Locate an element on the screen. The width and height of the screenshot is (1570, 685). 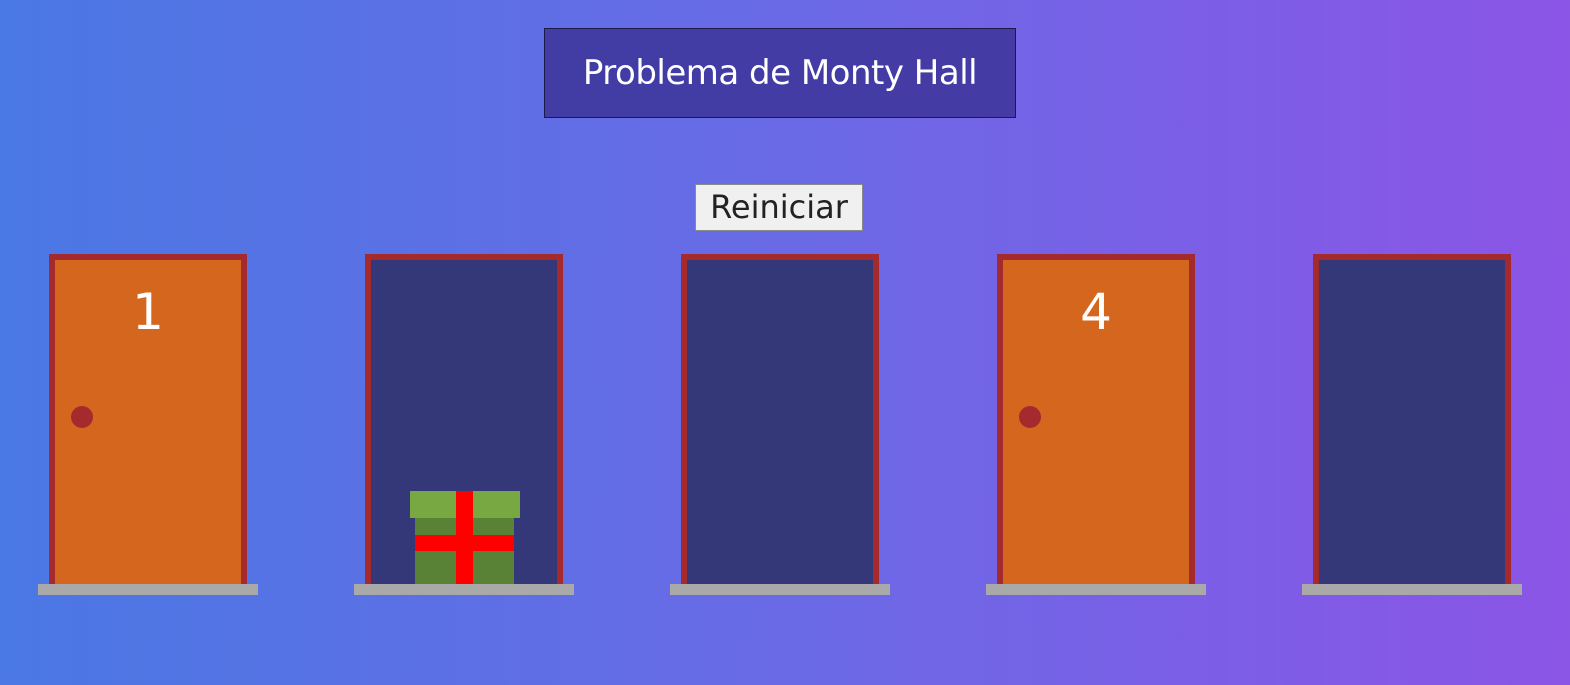
gift-icon is located at coordinates (465, 537).